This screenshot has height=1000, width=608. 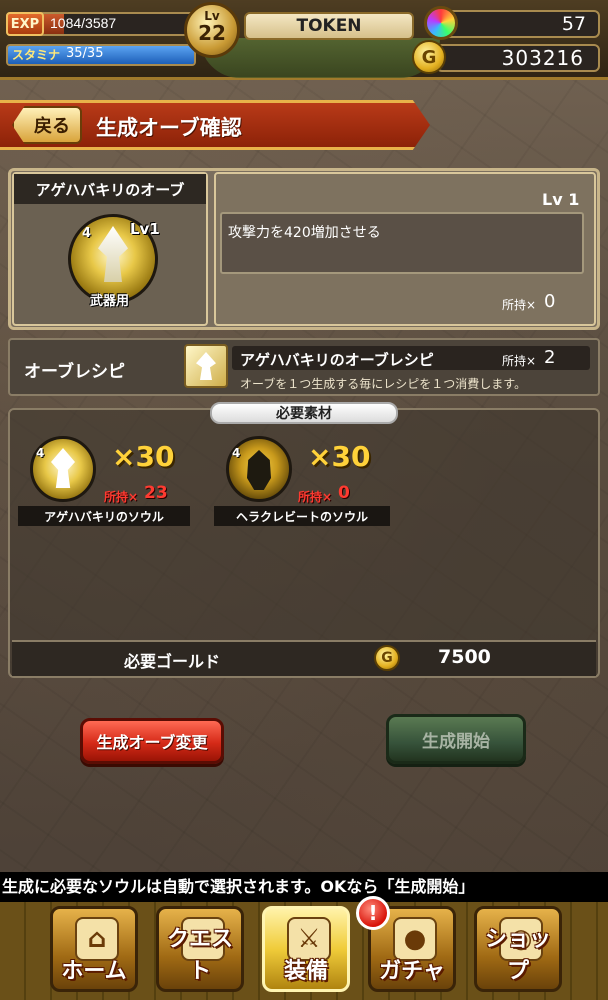 I want to click on exp-text: 1084/3587, so click(x=83, y=23).